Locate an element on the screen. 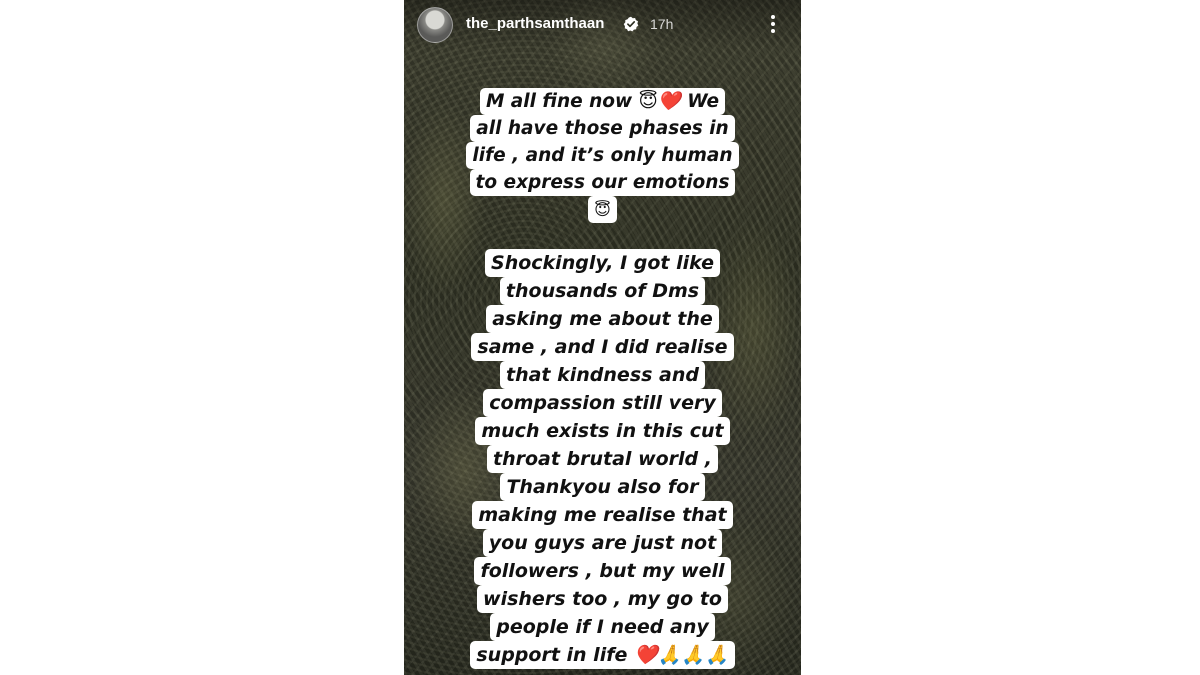 The image size is (1200, 675). caption-line: support in life ❤️🙏🙏🙏 is located at coordinates (602, 655).